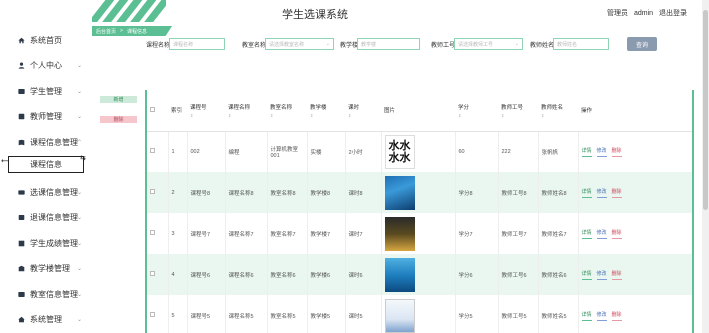  What do you see at coordinates (476, 111) in the screenshot?
I see `col-header-credit: 学分 ⇕` at bounding box center [476, 111].